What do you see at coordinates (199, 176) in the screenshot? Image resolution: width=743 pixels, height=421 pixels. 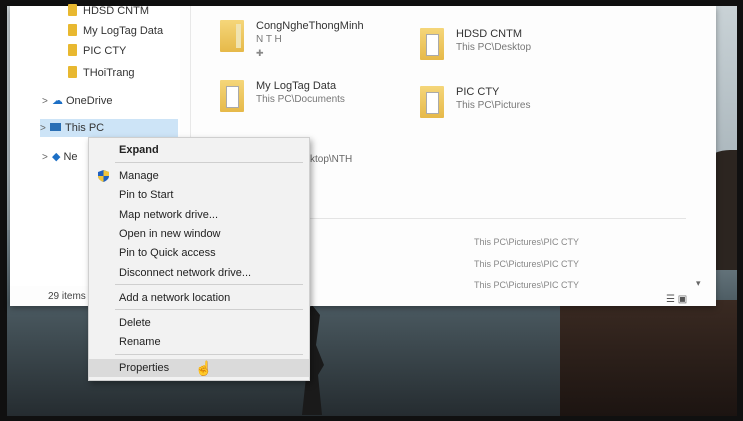 I see `menu-item-manage: Manage` at bounding box center [199, 176].